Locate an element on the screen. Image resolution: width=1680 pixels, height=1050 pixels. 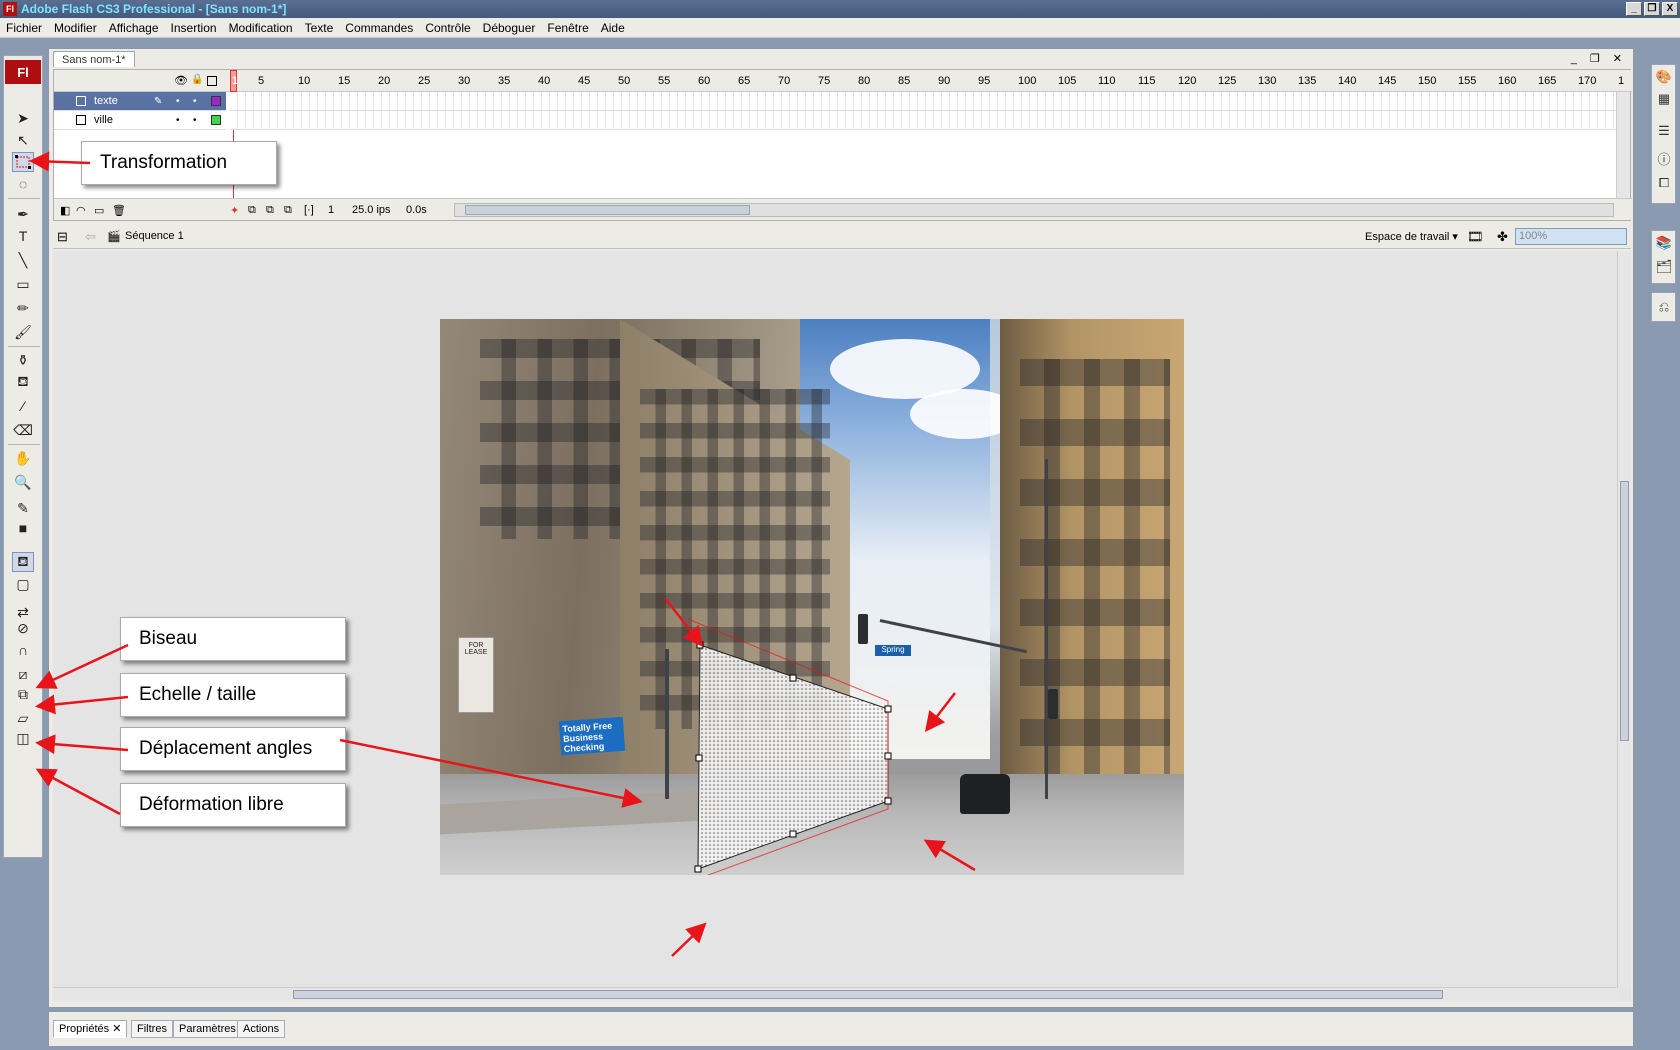
swatches-panel-icon: ▦ is located at coordinates (1664, 99).